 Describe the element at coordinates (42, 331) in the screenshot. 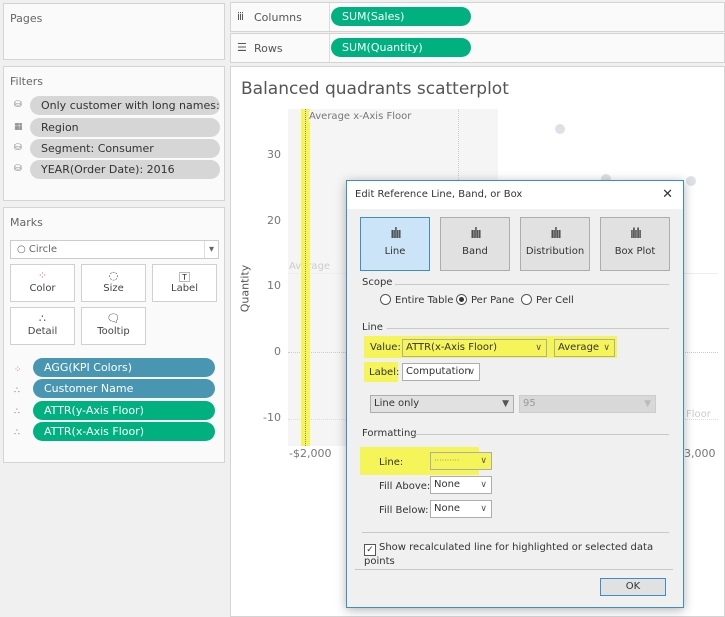

I see `detail-label: Detail` at that location.